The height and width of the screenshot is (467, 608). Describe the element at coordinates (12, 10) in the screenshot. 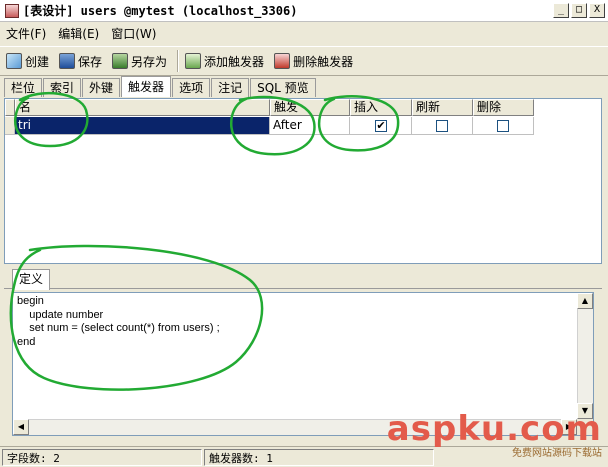

I see `table-design-icon` at that location.